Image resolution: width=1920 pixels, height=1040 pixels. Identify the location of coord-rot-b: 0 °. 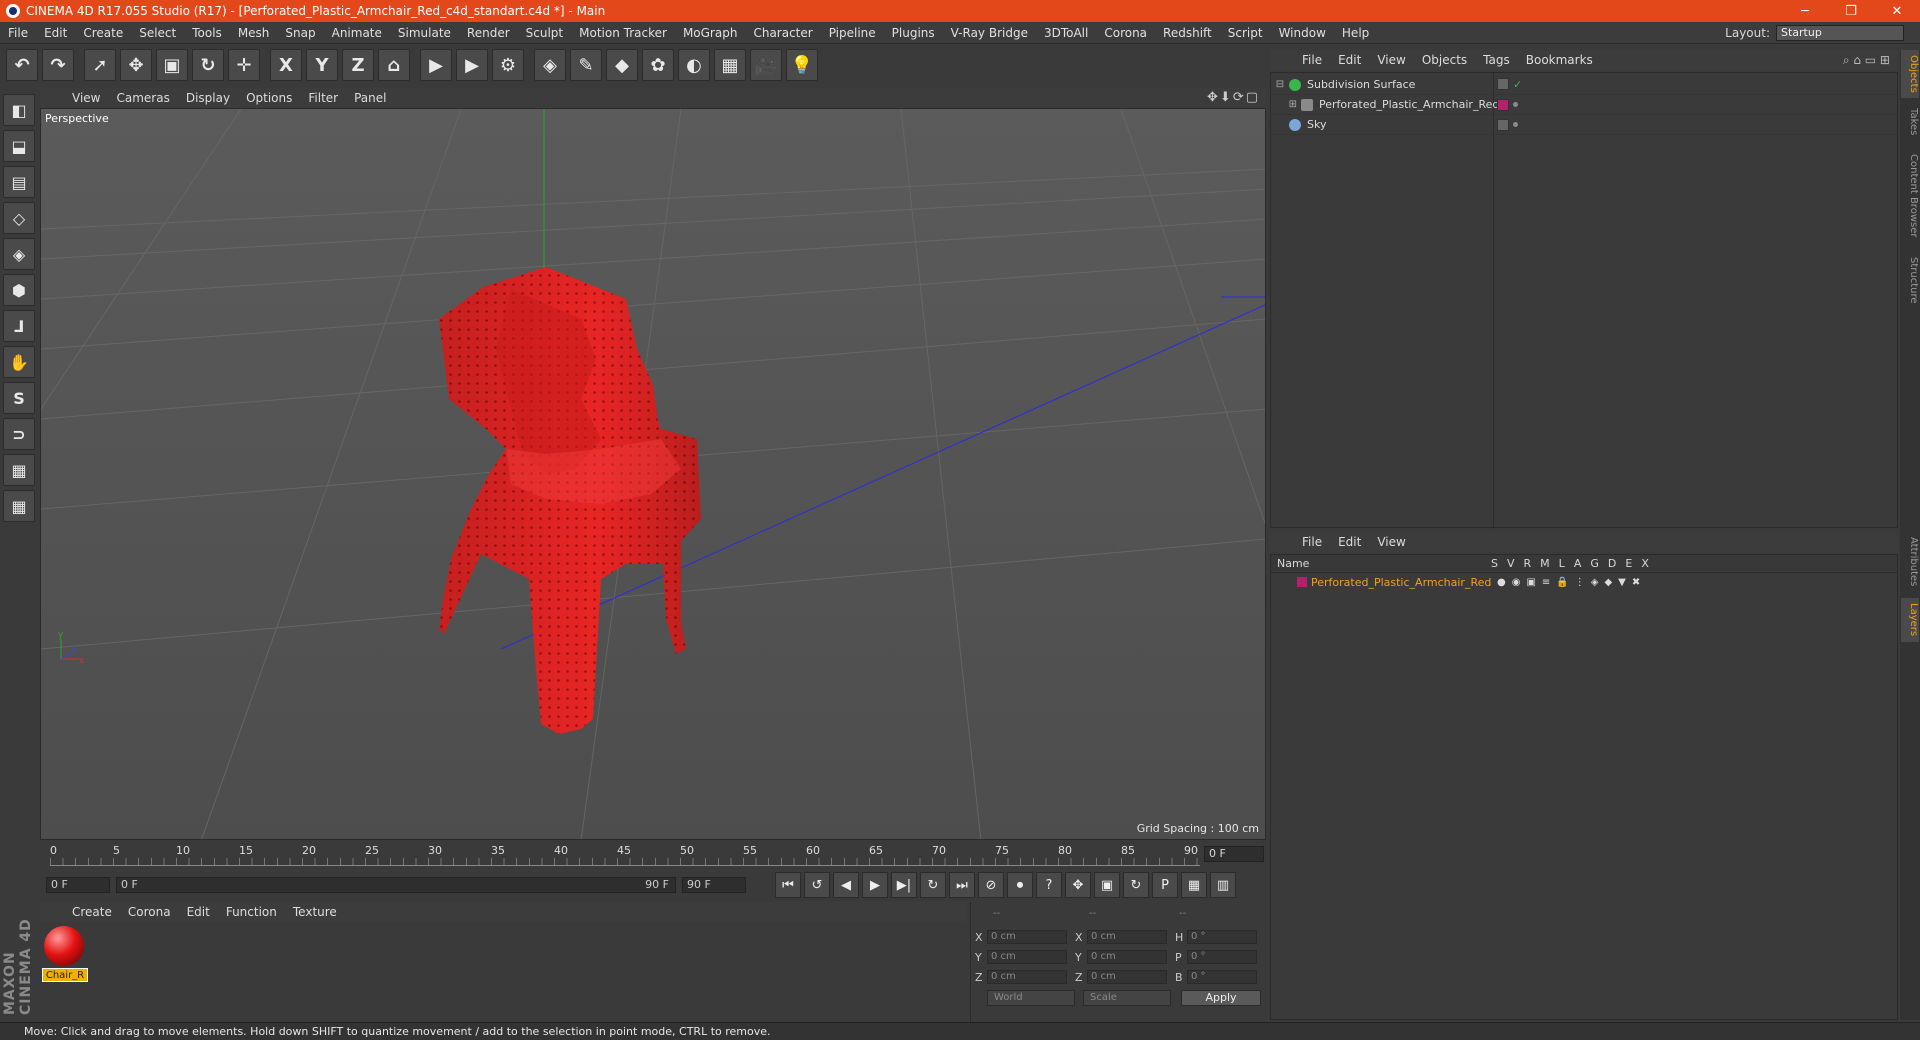
(1222, 977).